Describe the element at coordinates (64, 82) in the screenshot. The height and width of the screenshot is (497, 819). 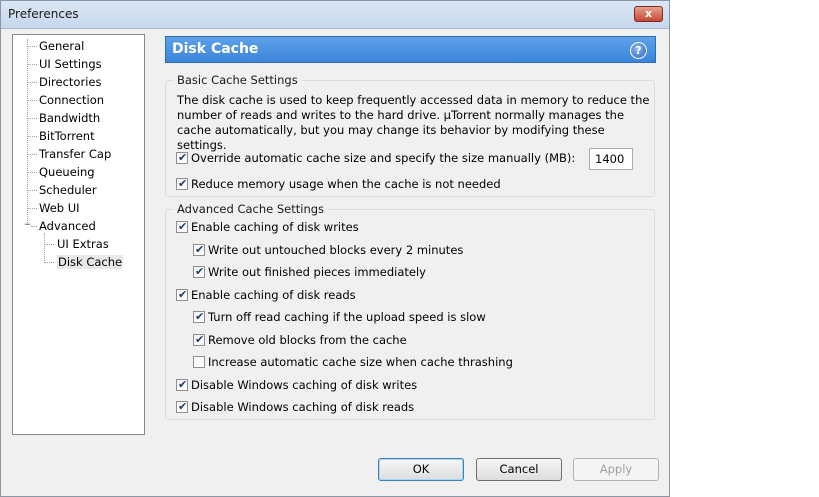
I see `tree-item-directories: Directories` at that location.